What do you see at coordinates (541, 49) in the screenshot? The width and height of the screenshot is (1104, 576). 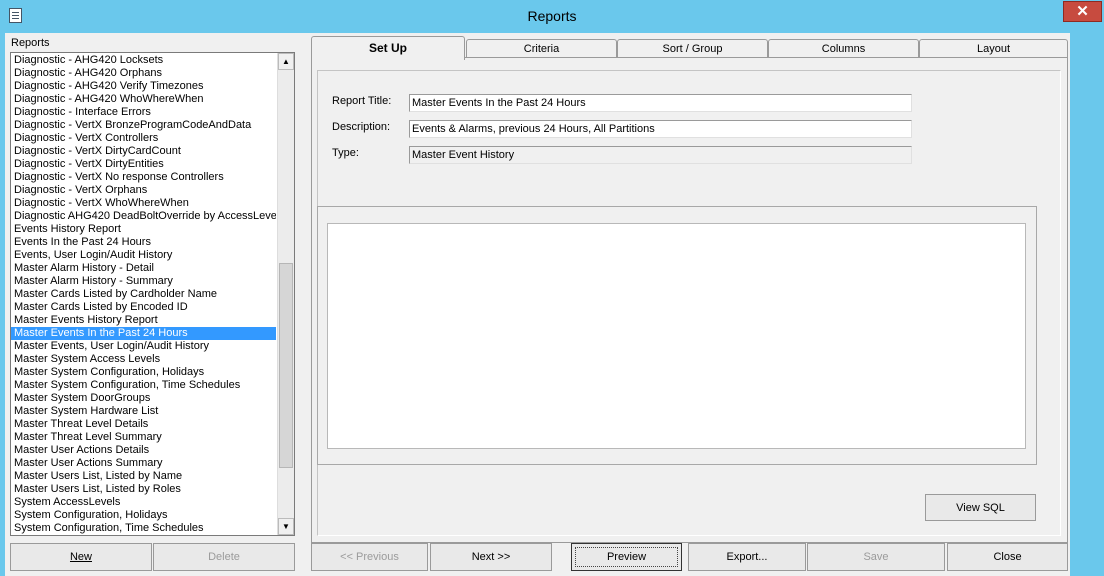 I see `tab-criteria: Criteria` at bounding box center [541, 49].